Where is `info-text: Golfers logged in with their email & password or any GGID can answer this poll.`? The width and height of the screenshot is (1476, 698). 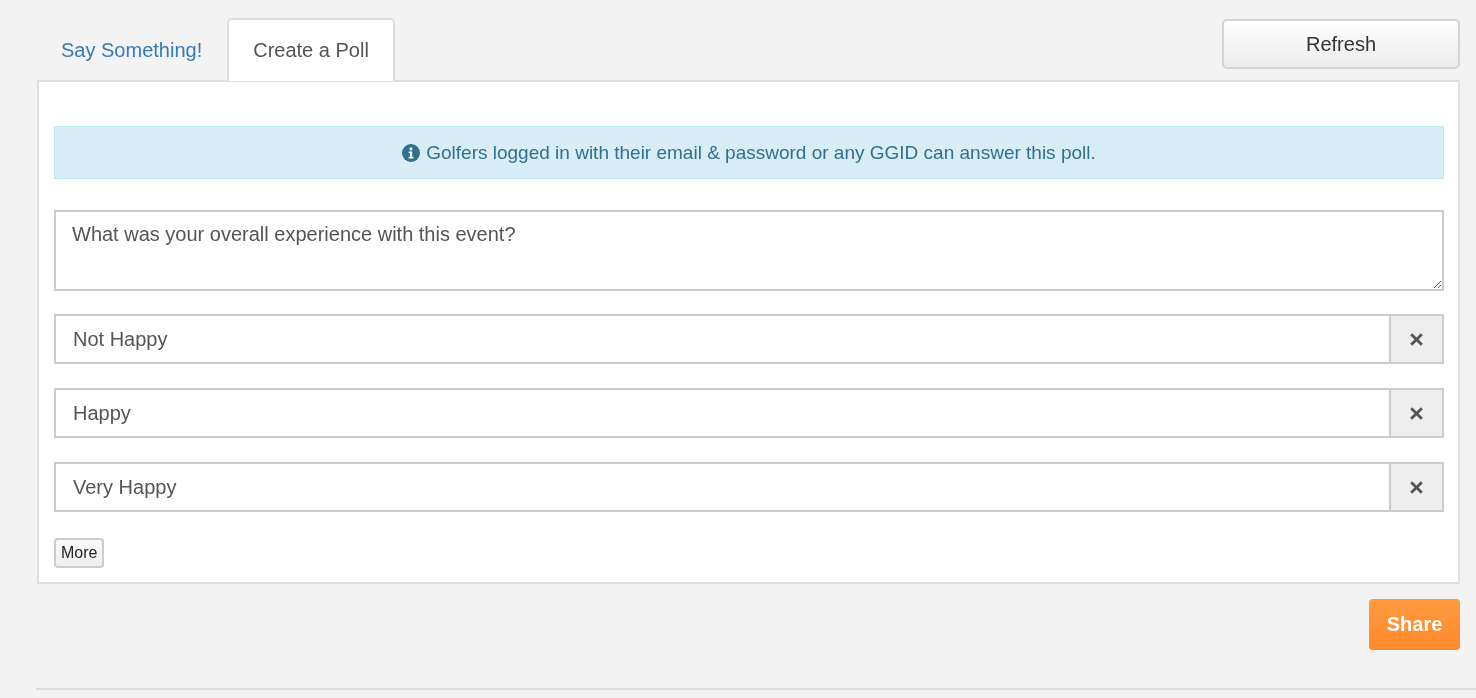 info-text: Golfers logged in with their email & password or any GGID can answer this poll. is located at coordinates (761, 152).